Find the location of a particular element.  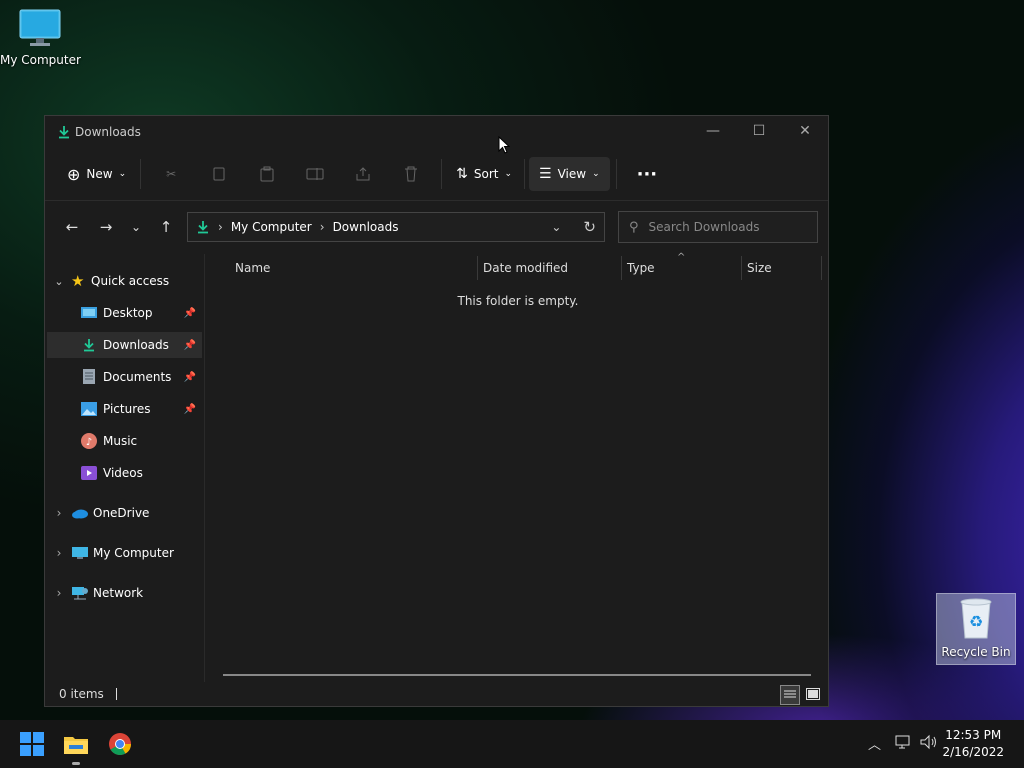

windows-logo-icon is located at coordinates (32, 744).